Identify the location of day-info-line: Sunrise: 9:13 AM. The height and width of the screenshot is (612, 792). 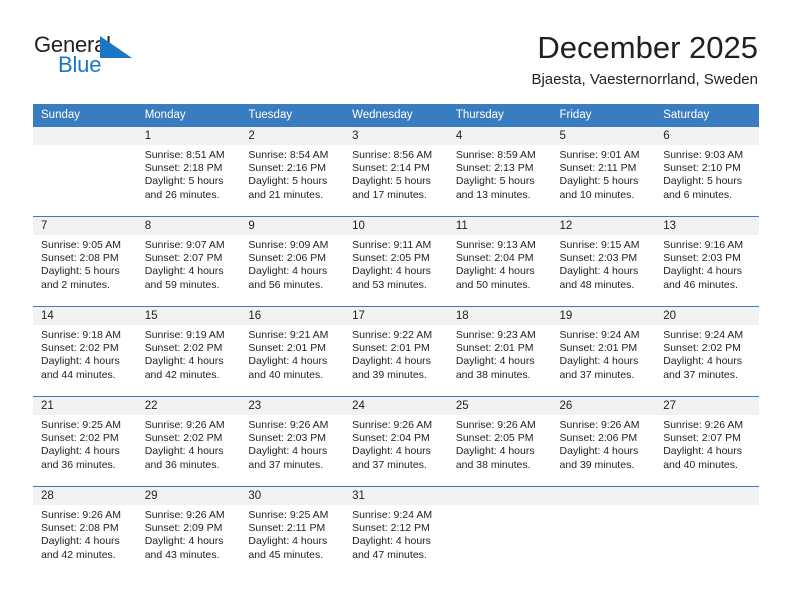
(495, 245).